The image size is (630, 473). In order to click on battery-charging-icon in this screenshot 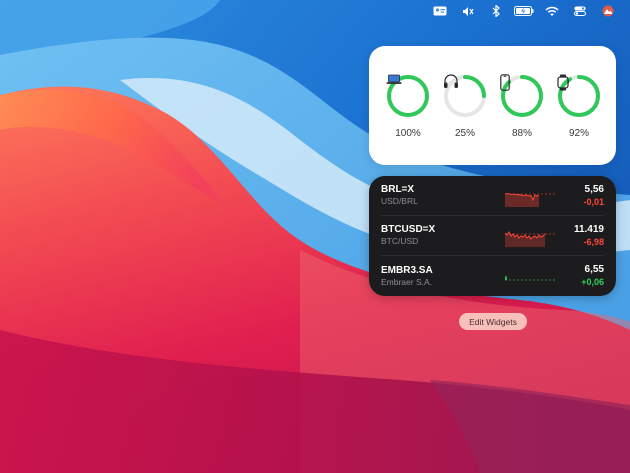, I will do `click(524, 11)`.